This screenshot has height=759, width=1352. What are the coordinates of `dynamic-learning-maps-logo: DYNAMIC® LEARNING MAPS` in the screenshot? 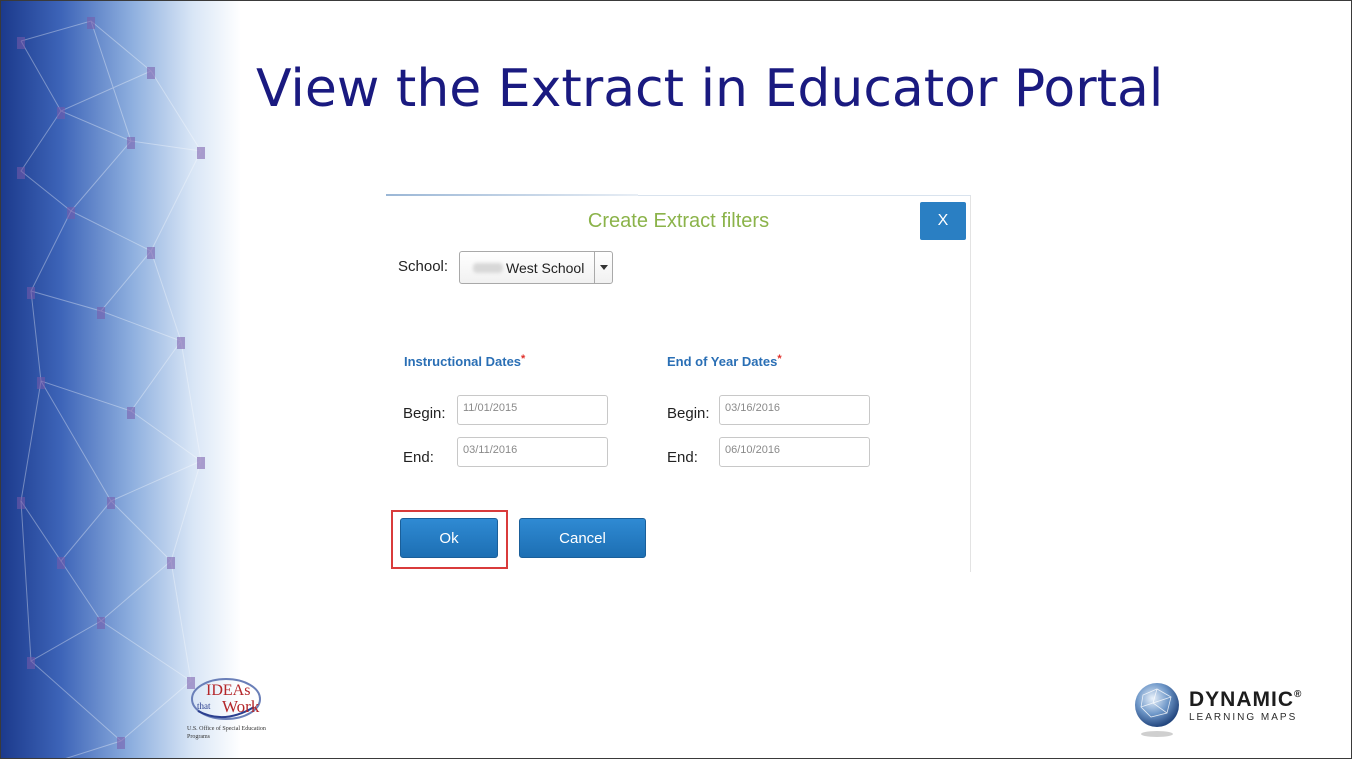 It's located at (1226, 710).